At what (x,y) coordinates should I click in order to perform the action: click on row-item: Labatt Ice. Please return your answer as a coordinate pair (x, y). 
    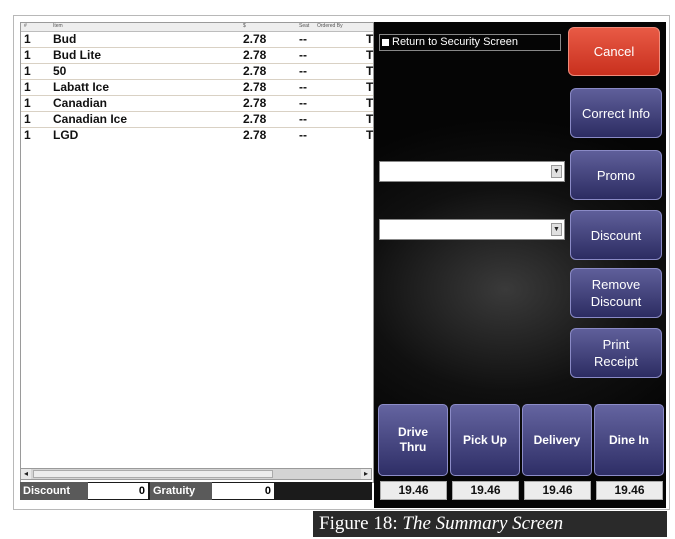
    Looking at the image, I should click on (81, 87).